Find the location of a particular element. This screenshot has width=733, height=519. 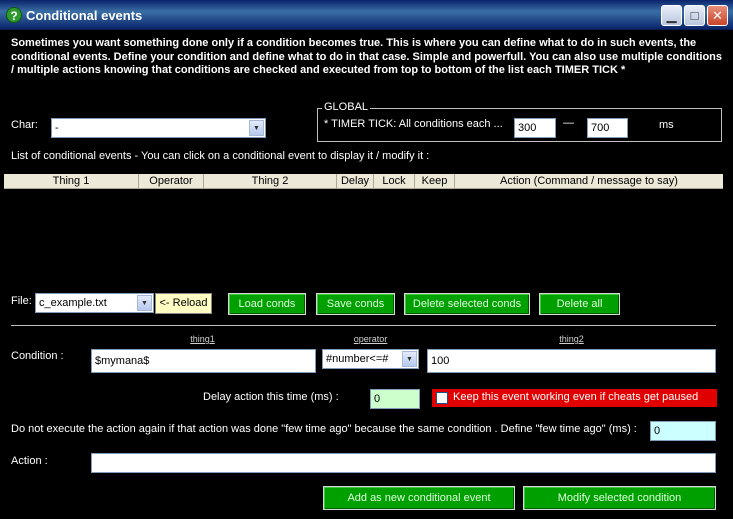

operator-select: #number<=# ▼ is located at coordinates (370, 359).